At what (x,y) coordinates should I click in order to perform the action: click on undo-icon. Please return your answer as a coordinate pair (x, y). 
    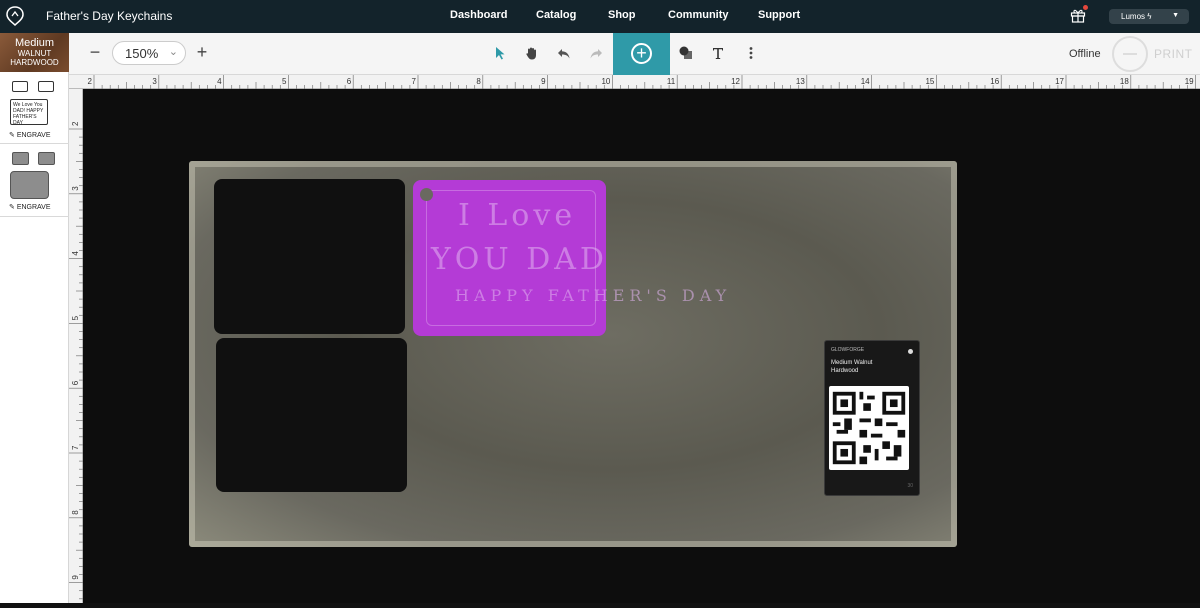
    Looking at the image, I should click on (564, 53).